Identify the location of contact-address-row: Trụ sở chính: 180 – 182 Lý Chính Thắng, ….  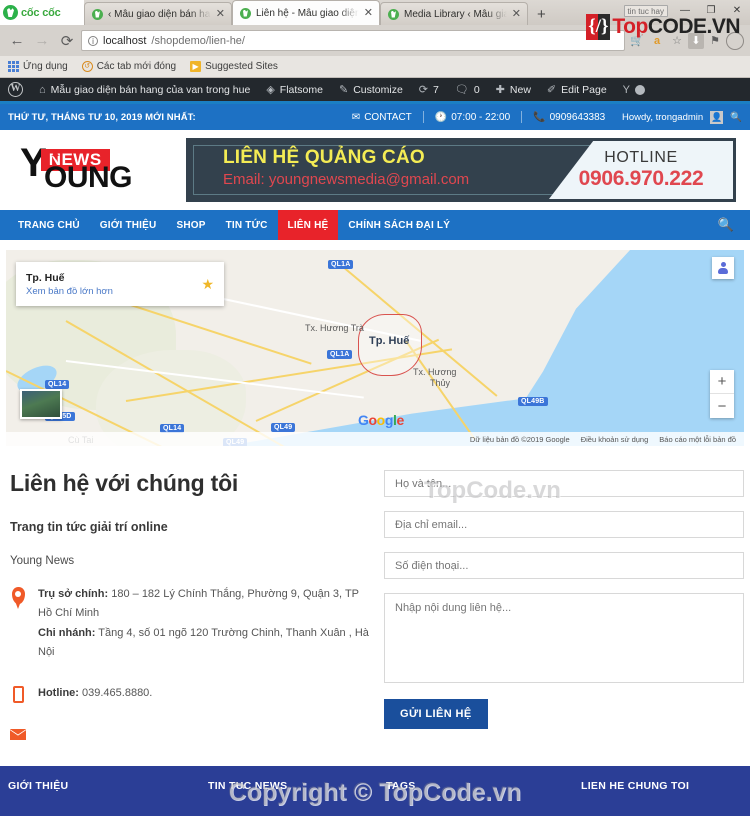
(192, 623).